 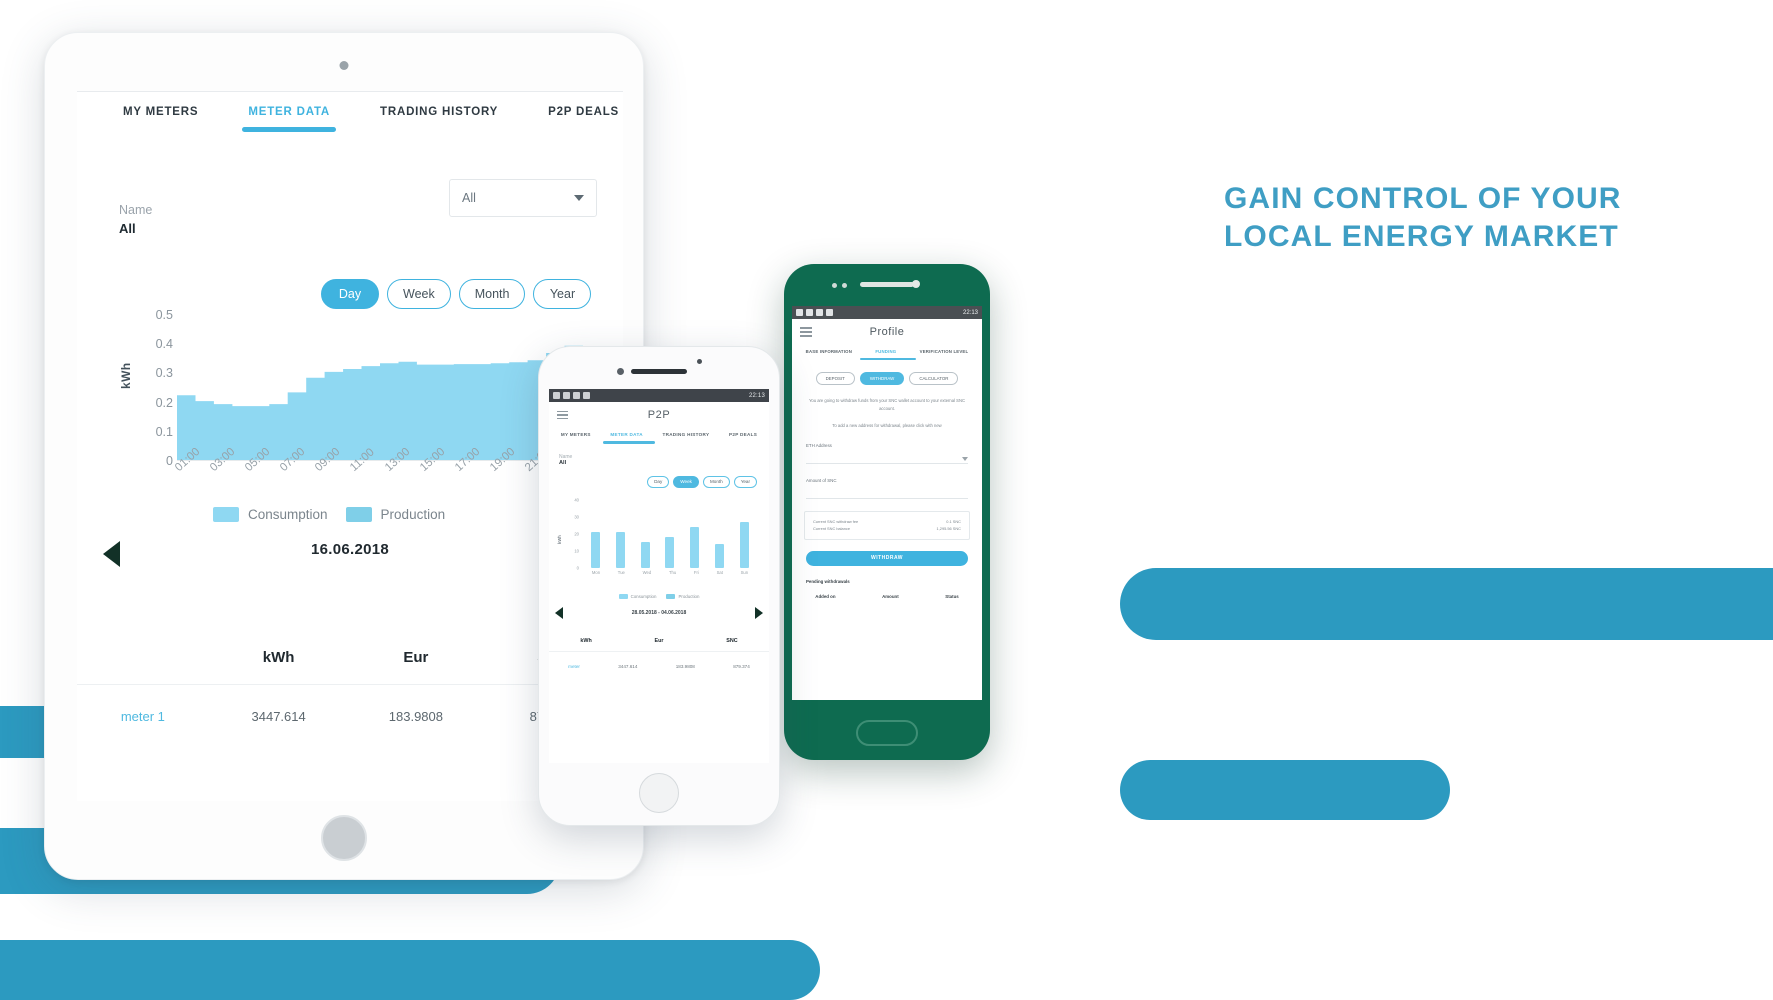 What do you see at coordinates (672, 572) in the screenshot?
I see `x-tick: Thu` at bounding box center [672, 572].